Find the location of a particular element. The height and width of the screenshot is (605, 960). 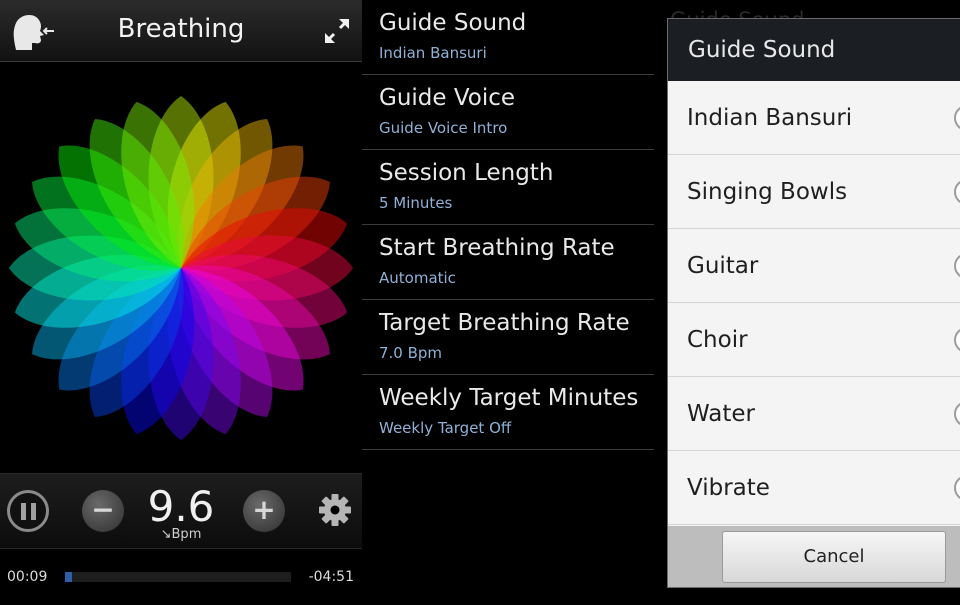

session-progress-fill is located at coordinates (68, 577).